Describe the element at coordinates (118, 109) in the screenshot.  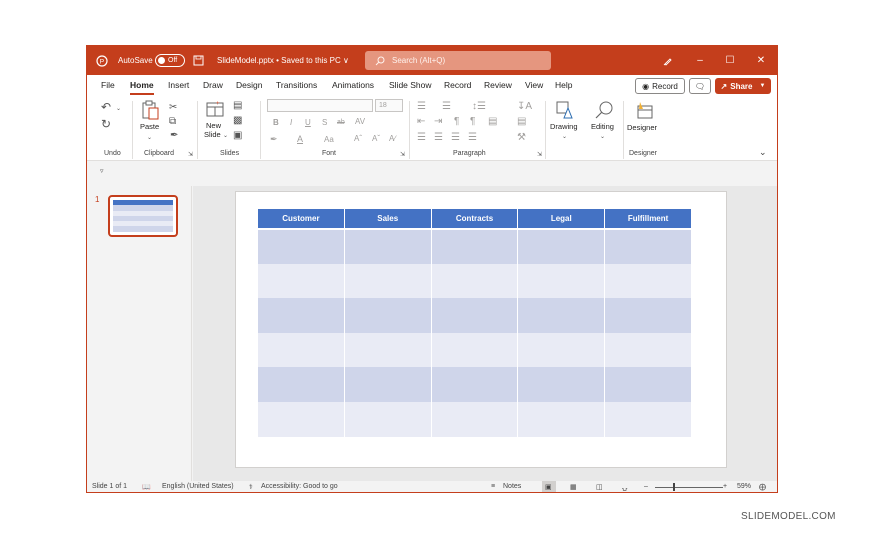
I see `undo-dropdown-icon: ⌄` at that location.